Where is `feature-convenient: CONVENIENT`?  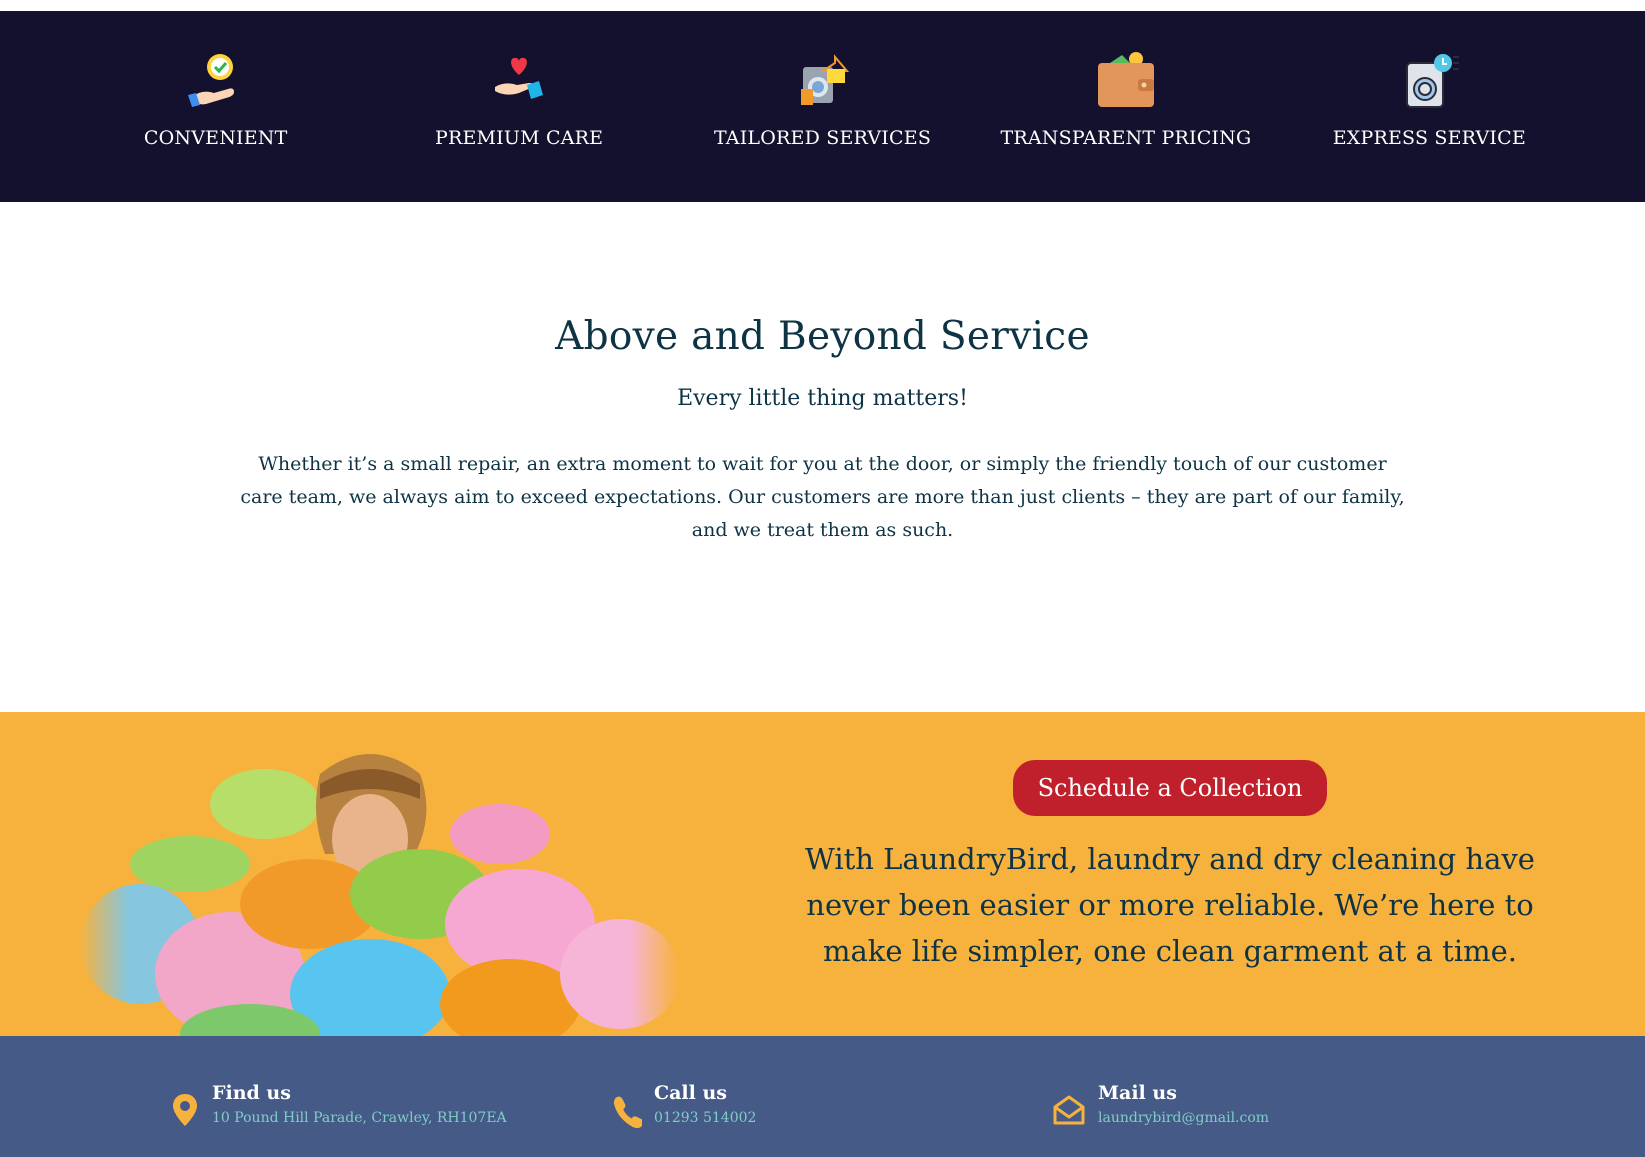 feature-convenient: CONVENIENT is located at coordinates (215, 106).